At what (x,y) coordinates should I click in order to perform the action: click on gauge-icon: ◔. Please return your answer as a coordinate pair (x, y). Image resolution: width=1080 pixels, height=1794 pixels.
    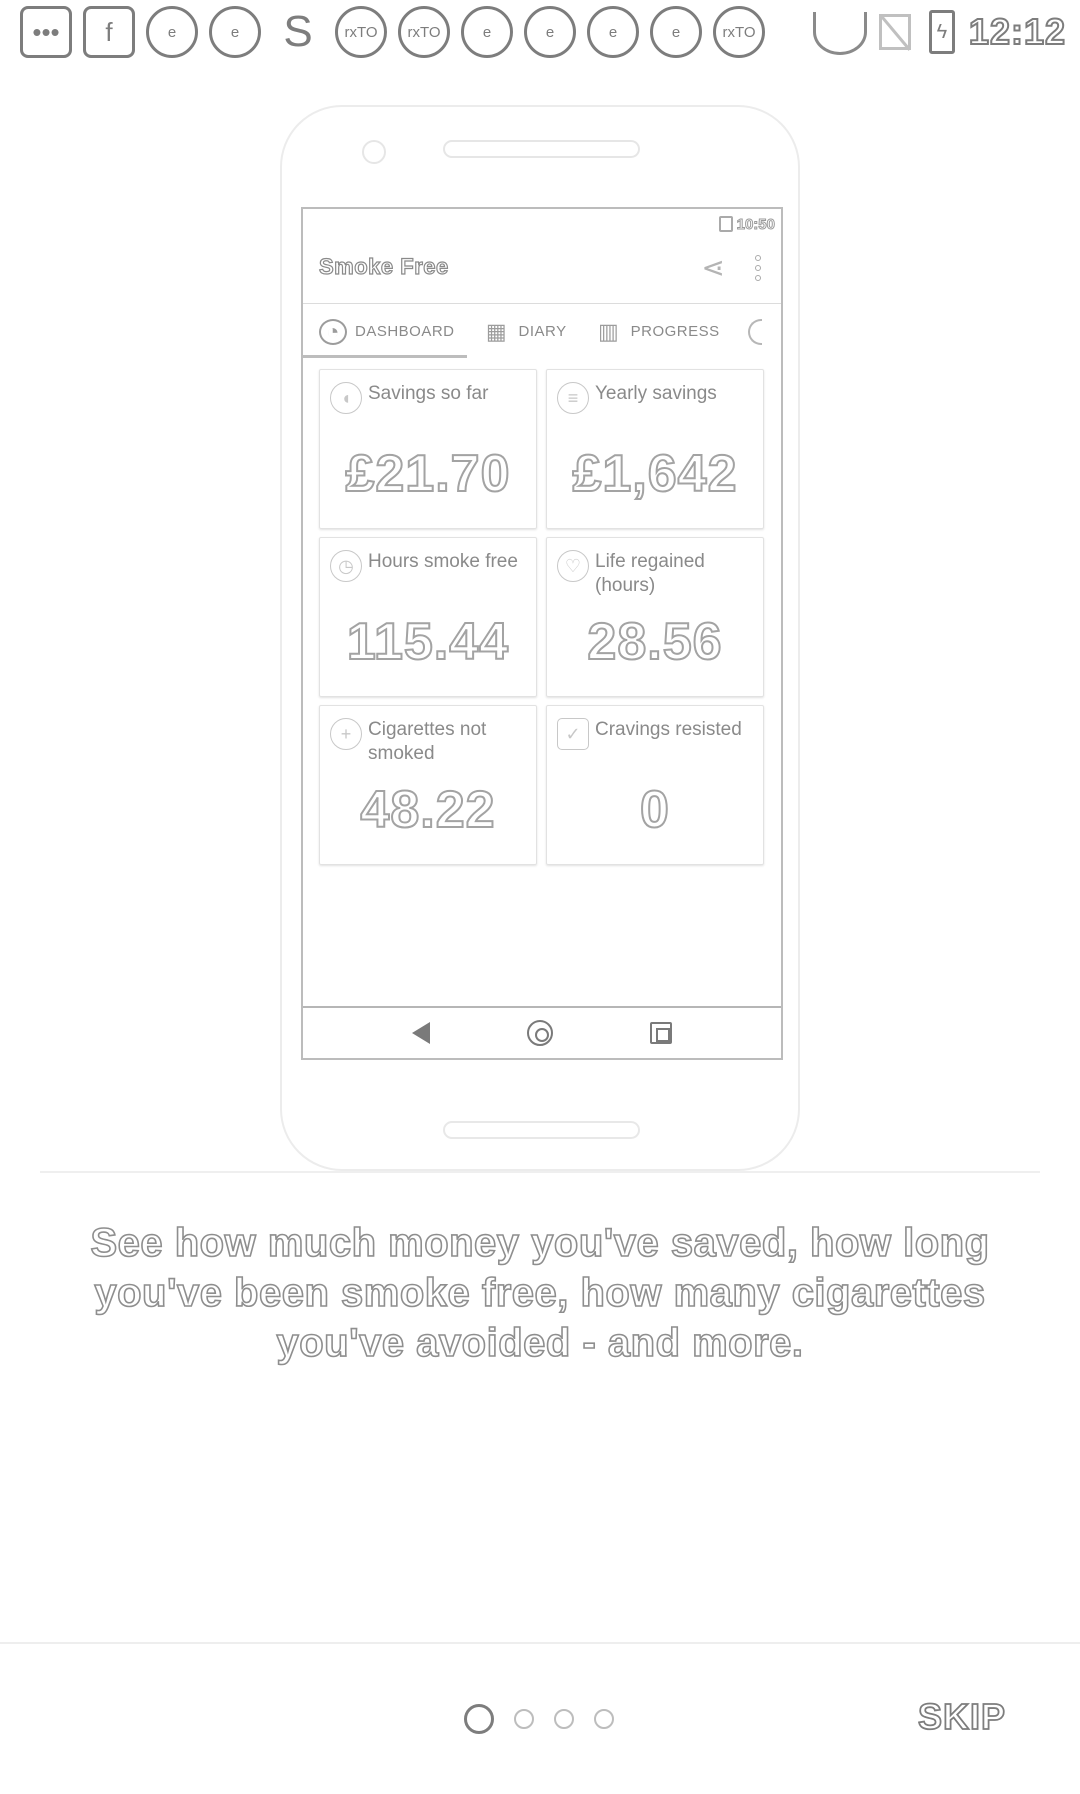
    Looking at the image, I should click on (333, 331).